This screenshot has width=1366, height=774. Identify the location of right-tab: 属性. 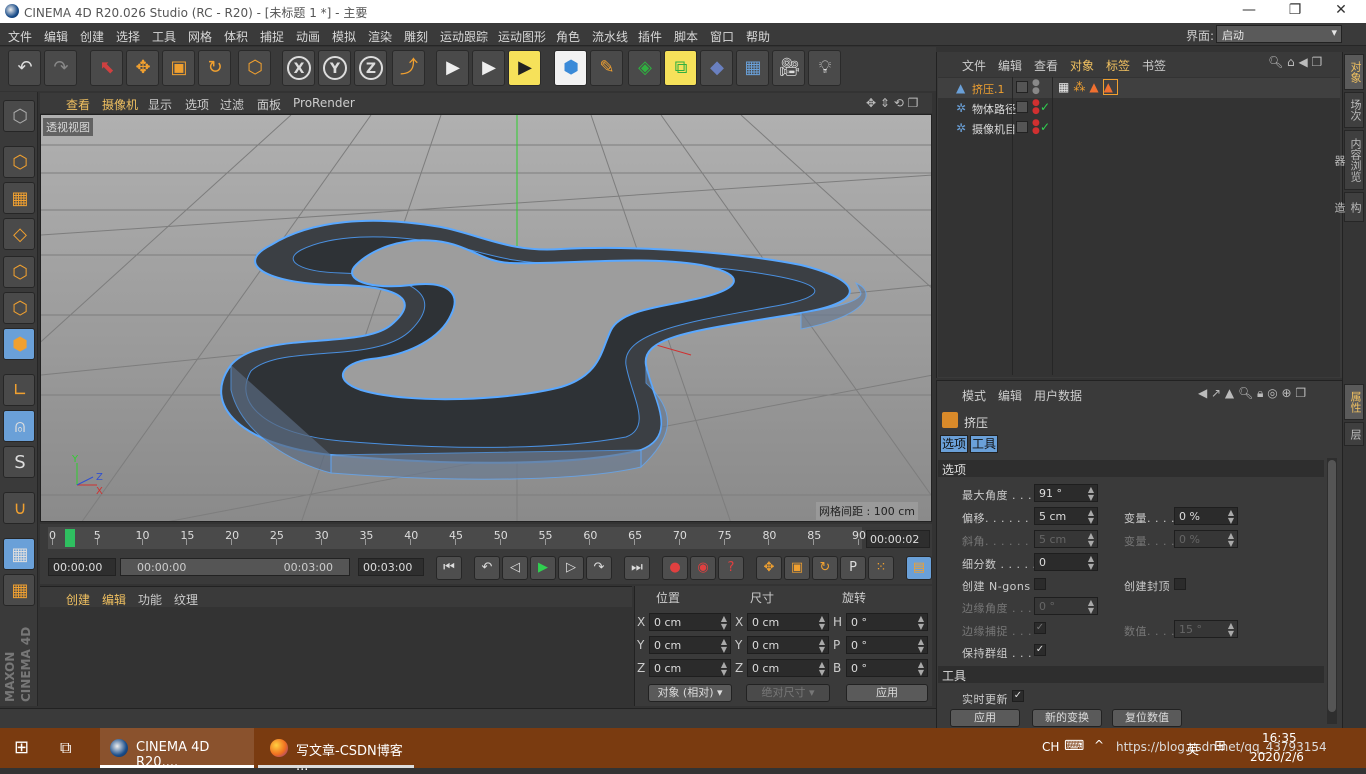
(1354, 402).